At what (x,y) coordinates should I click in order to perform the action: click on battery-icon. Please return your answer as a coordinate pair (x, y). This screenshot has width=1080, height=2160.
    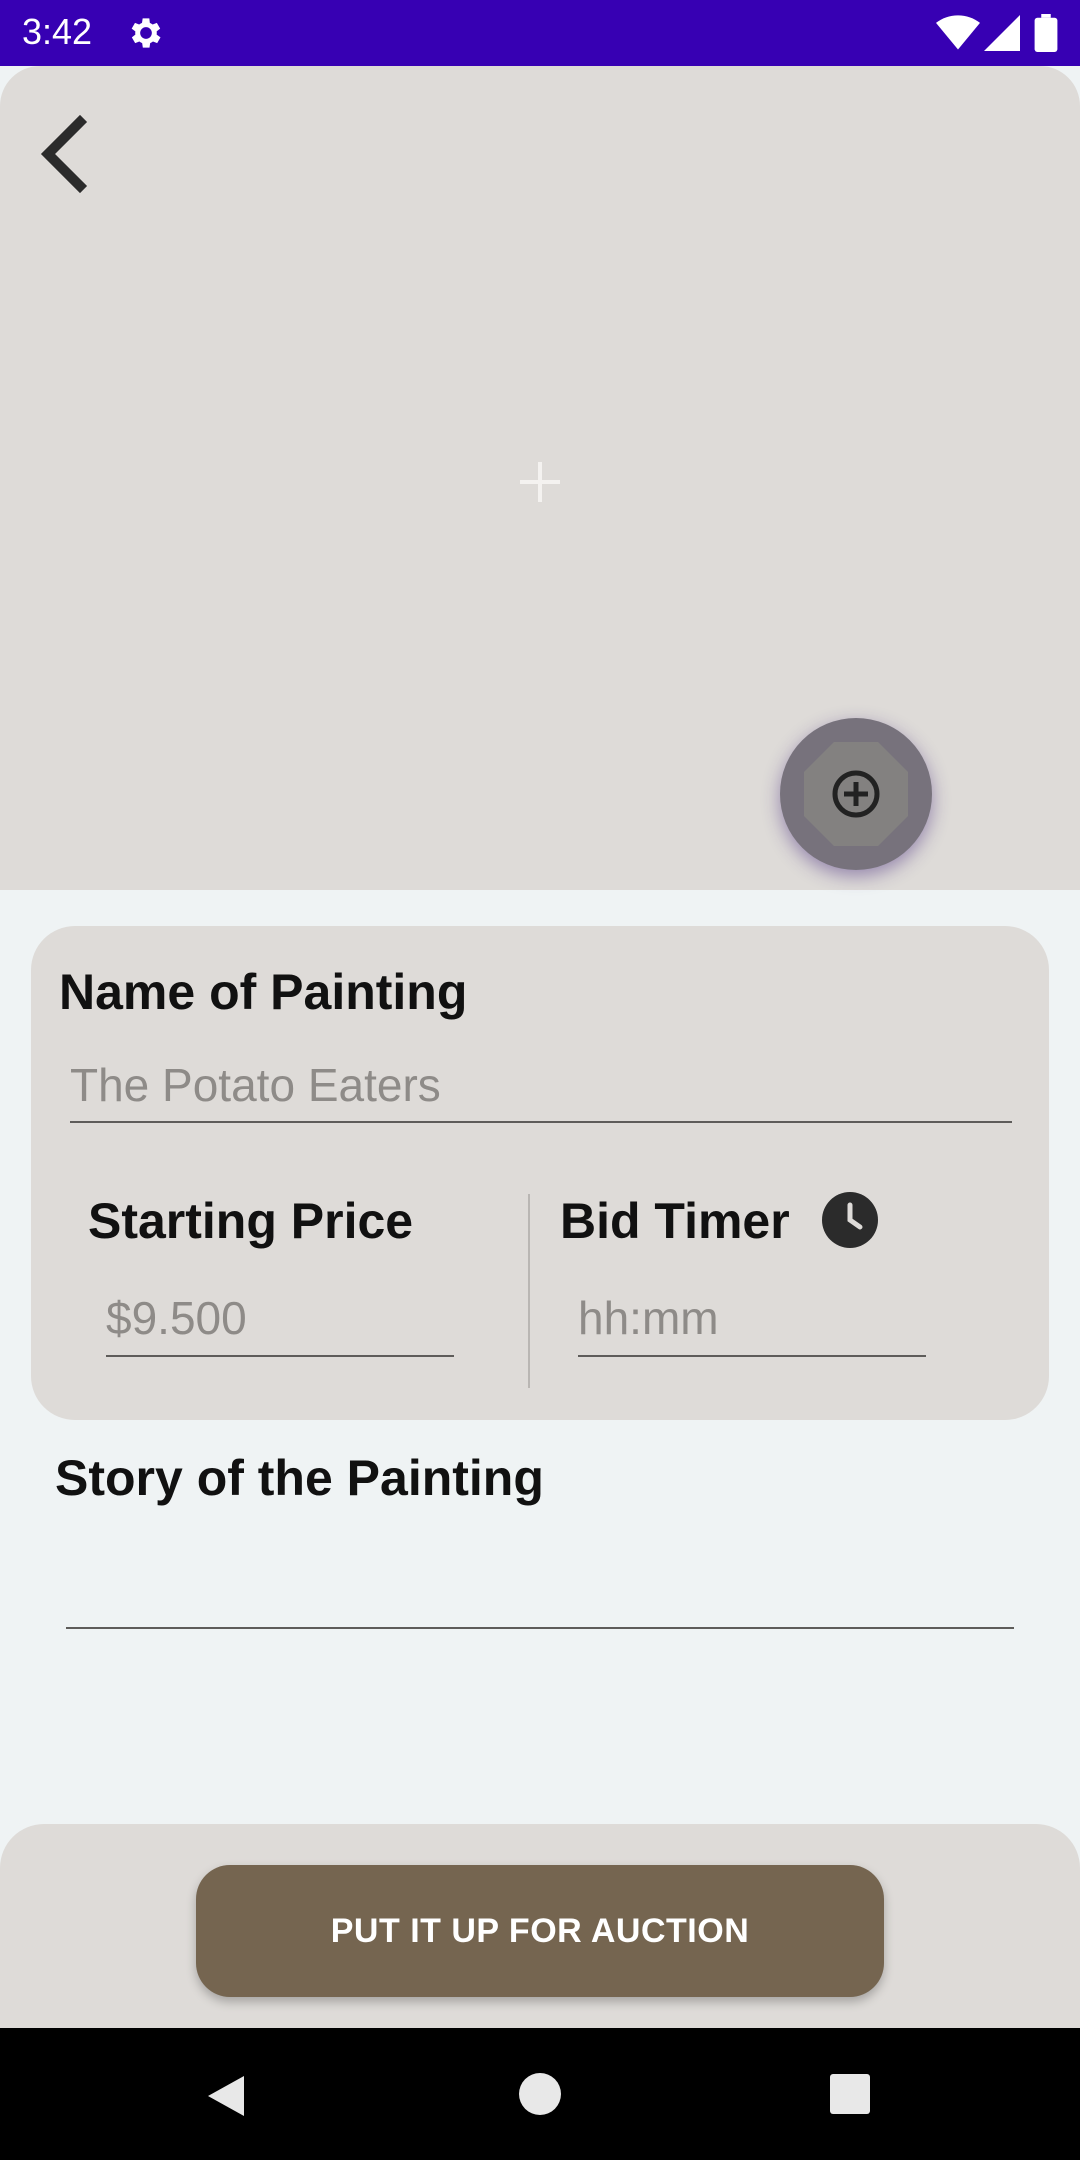
    Looking at the image, I should click on (1046, 33).